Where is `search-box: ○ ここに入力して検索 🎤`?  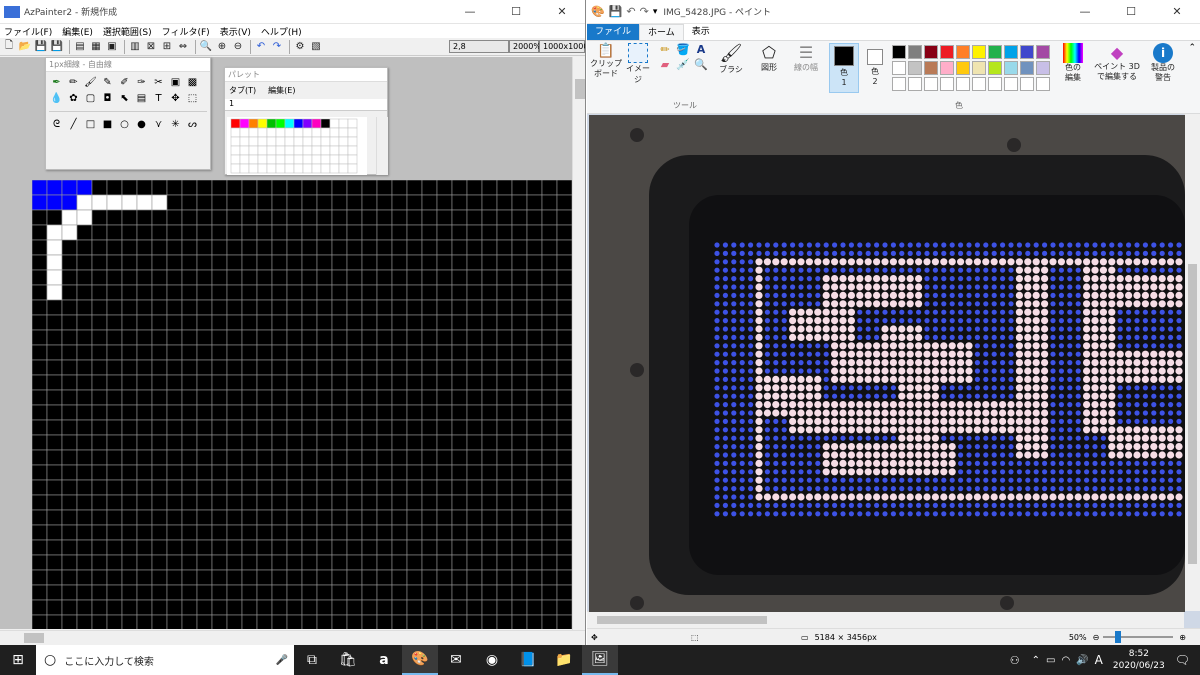 search-box: ○ ここに入力して検索 🎤 is located at coordinates (165, 660).